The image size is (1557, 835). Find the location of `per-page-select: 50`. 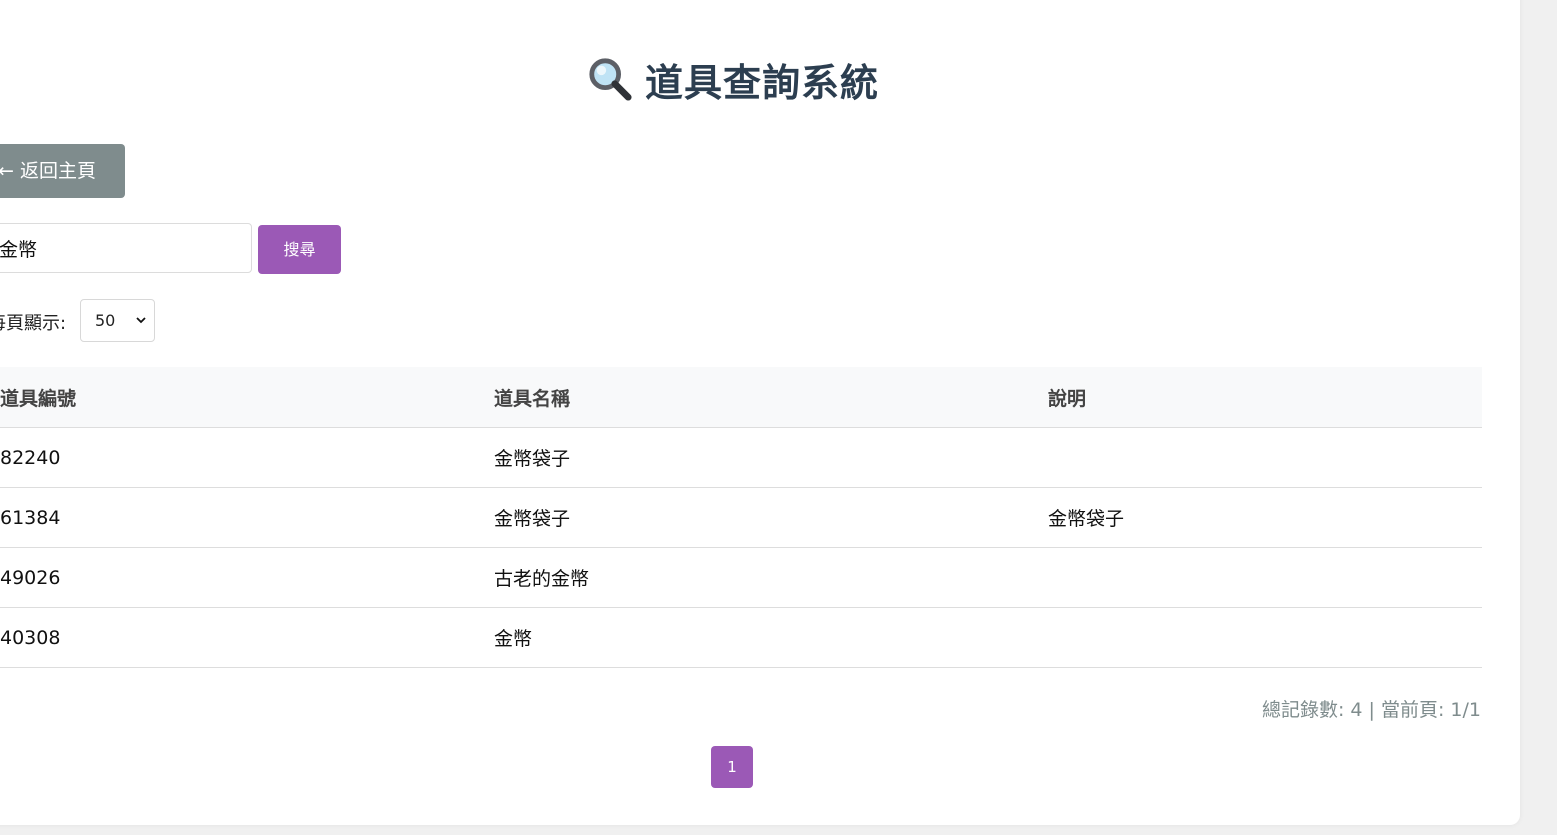

per-page-select: 50 is located at coordinates (117, 320).